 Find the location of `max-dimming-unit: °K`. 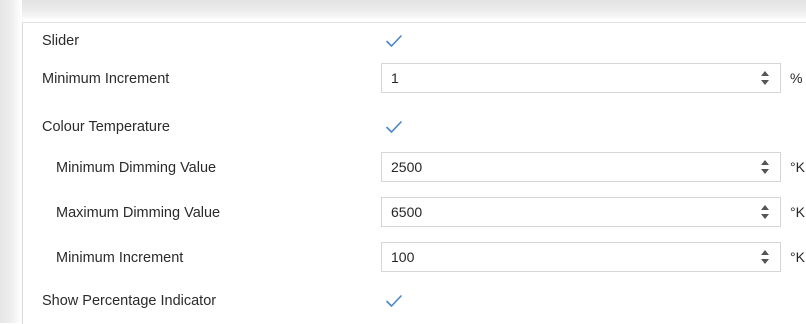

max-dimming-unit: °K is located at coordinates (797, 212).